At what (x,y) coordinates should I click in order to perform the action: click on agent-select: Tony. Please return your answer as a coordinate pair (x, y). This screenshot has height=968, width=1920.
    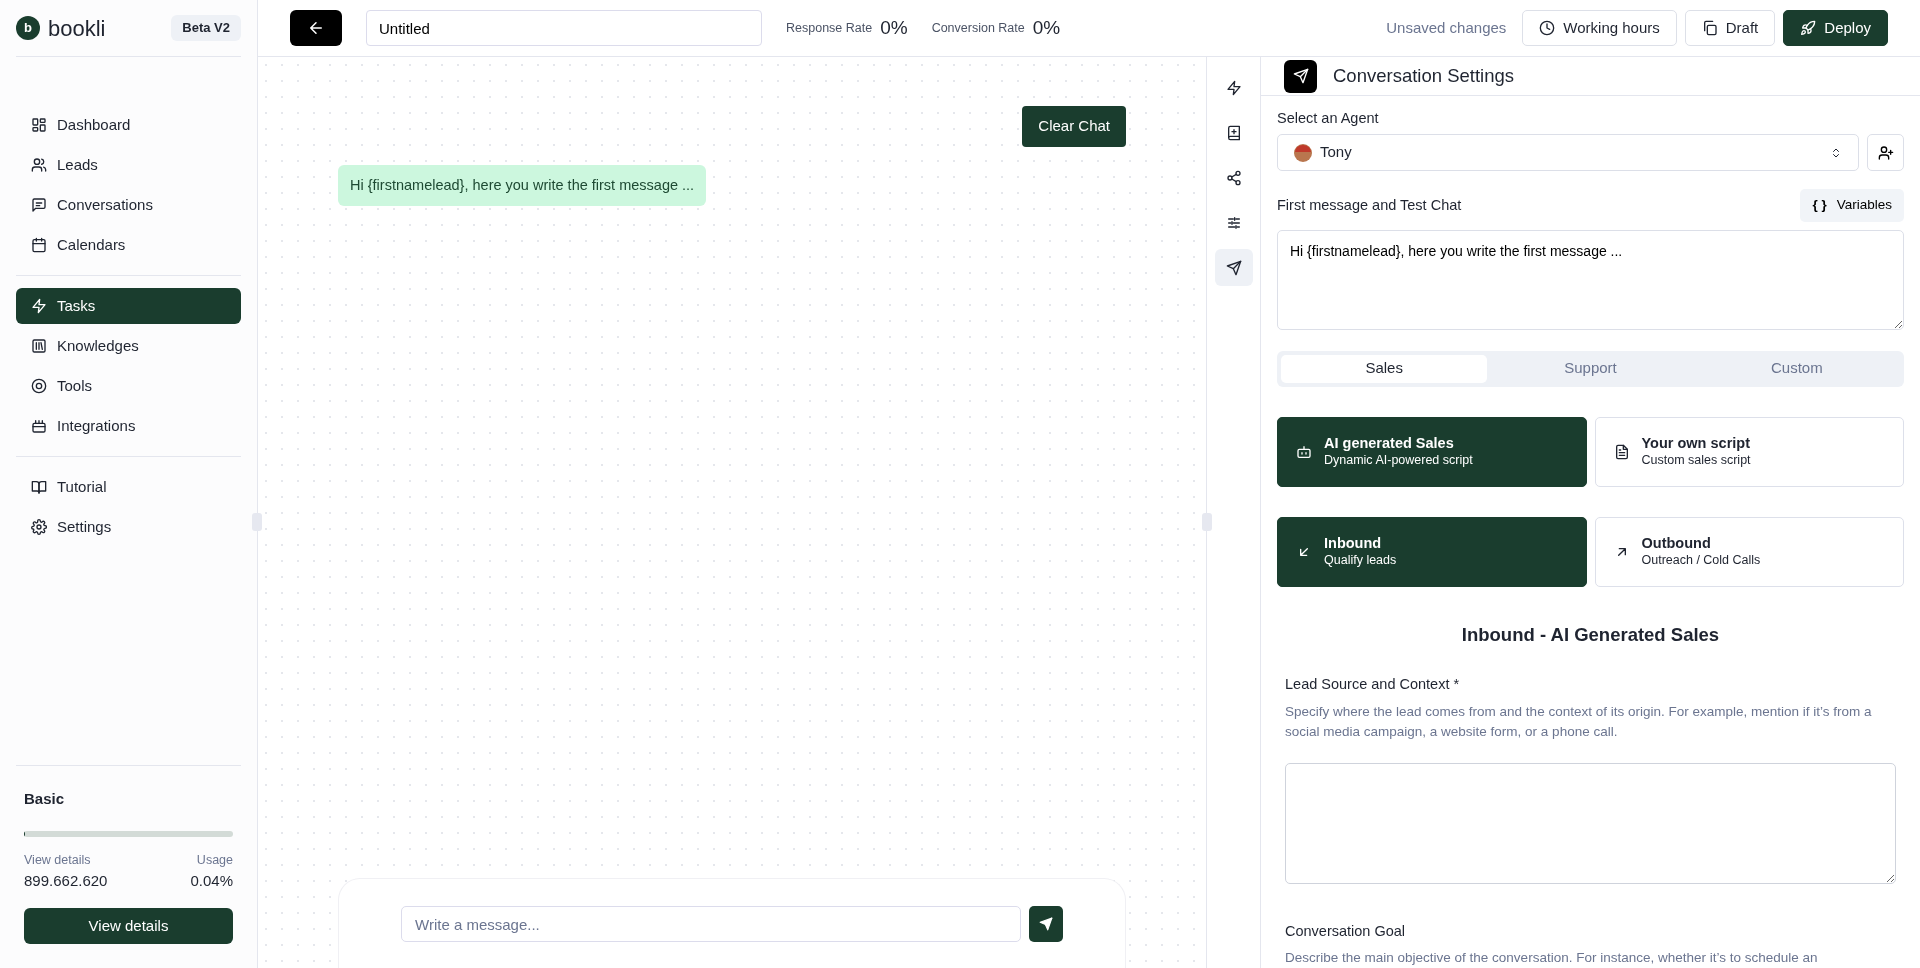
    Looking at the image, I should click on (1568, 153).